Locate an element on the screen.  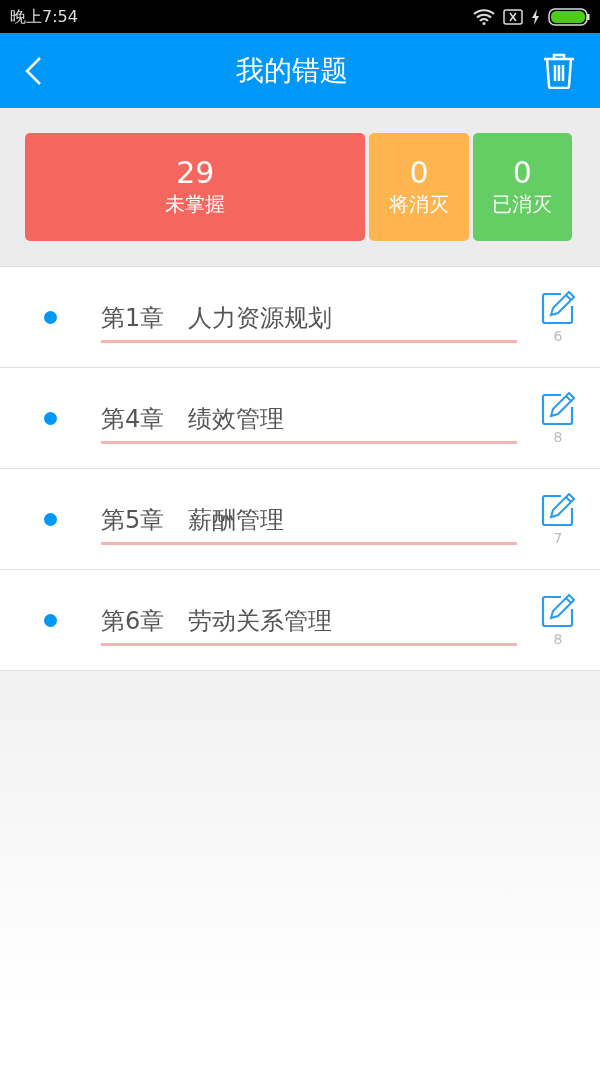
page-title: 我的错题 is located at coordinates (292, 70).